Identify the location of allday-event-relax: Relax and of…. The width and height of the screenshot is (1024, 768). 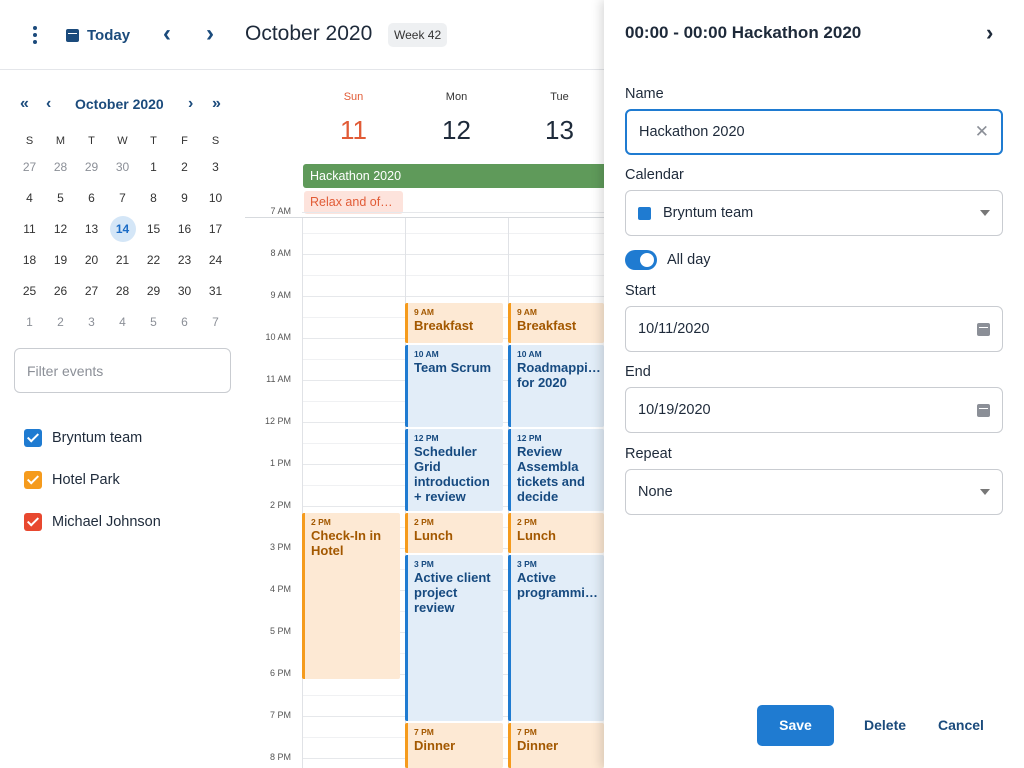
(353, 202).